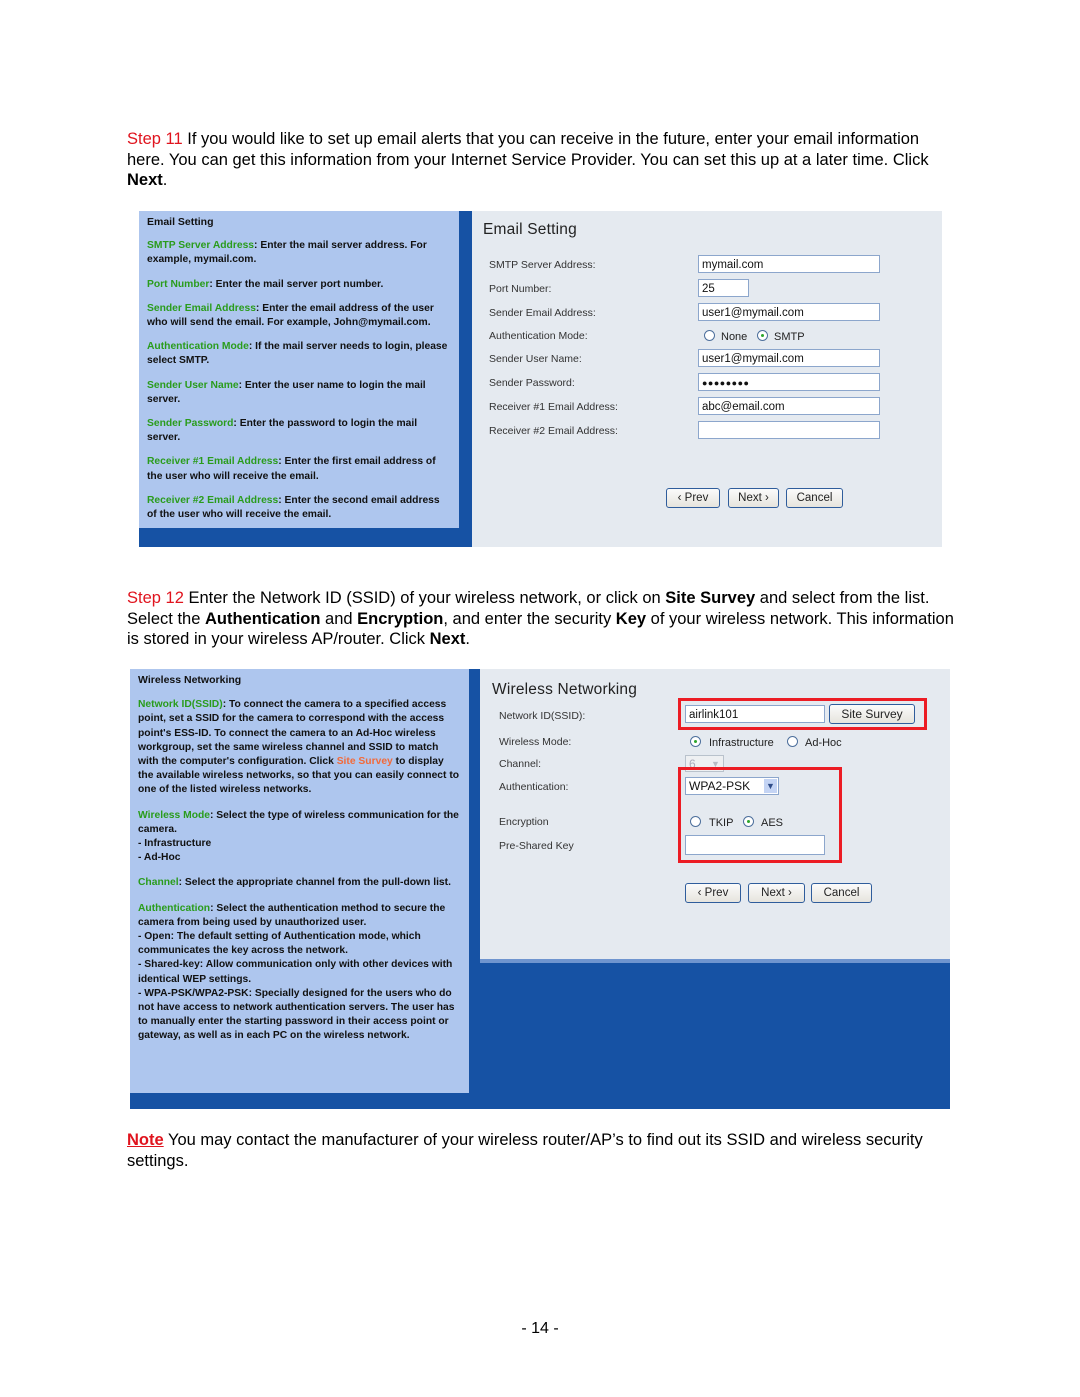 The height and width of the screenshot is (1397, 1080). Describe the element at coordinates (175, 844) in the screenshot. I see `help-list-item: - Infrastructure` at that location.